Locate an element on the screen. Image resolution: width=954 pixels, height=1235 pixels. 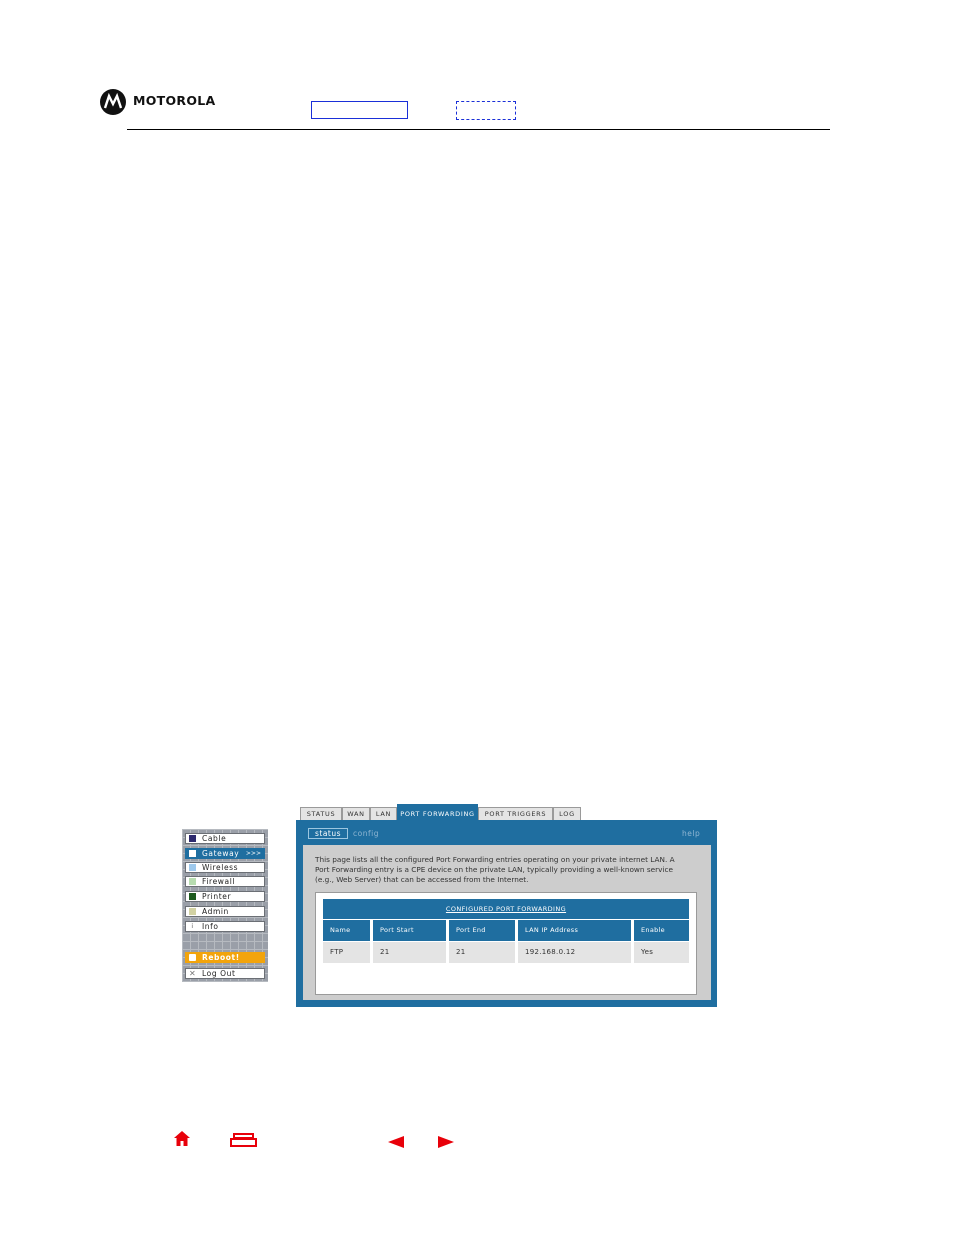
menu-item-admin: Admin is located at coordinates (225, 911).